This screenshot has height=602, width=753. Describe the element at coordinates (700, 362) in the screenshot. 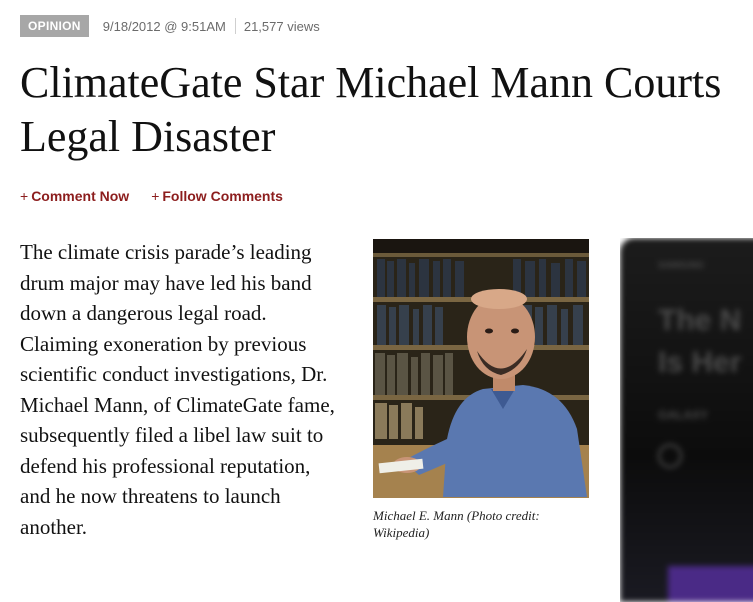

I see `ad-headline-line2: Is Her` at that location.